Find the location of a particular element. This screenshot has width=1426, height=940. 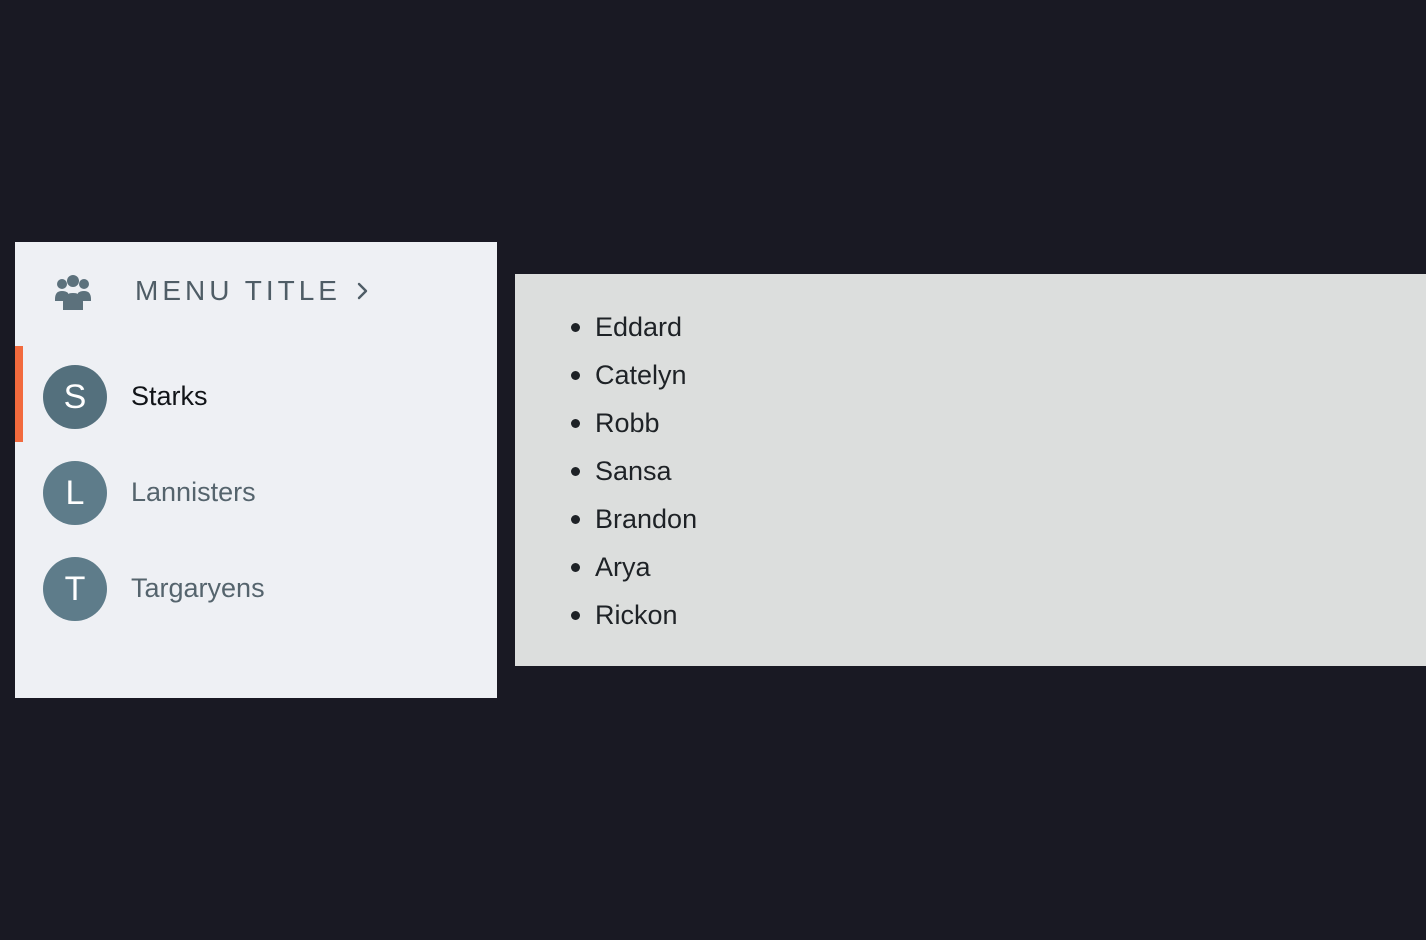

list-item: Robb is located at coordinates (634, 430).